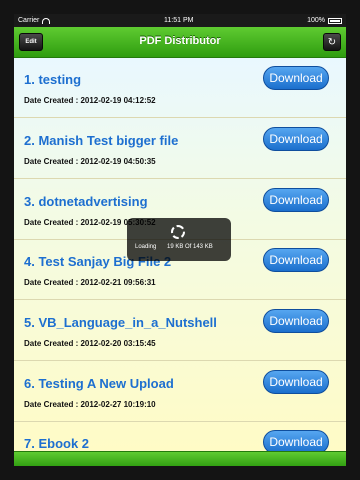  Describe the element at coordinates (29, 20) in the screenshot. I see `carrier-label: Carrier` at that location.